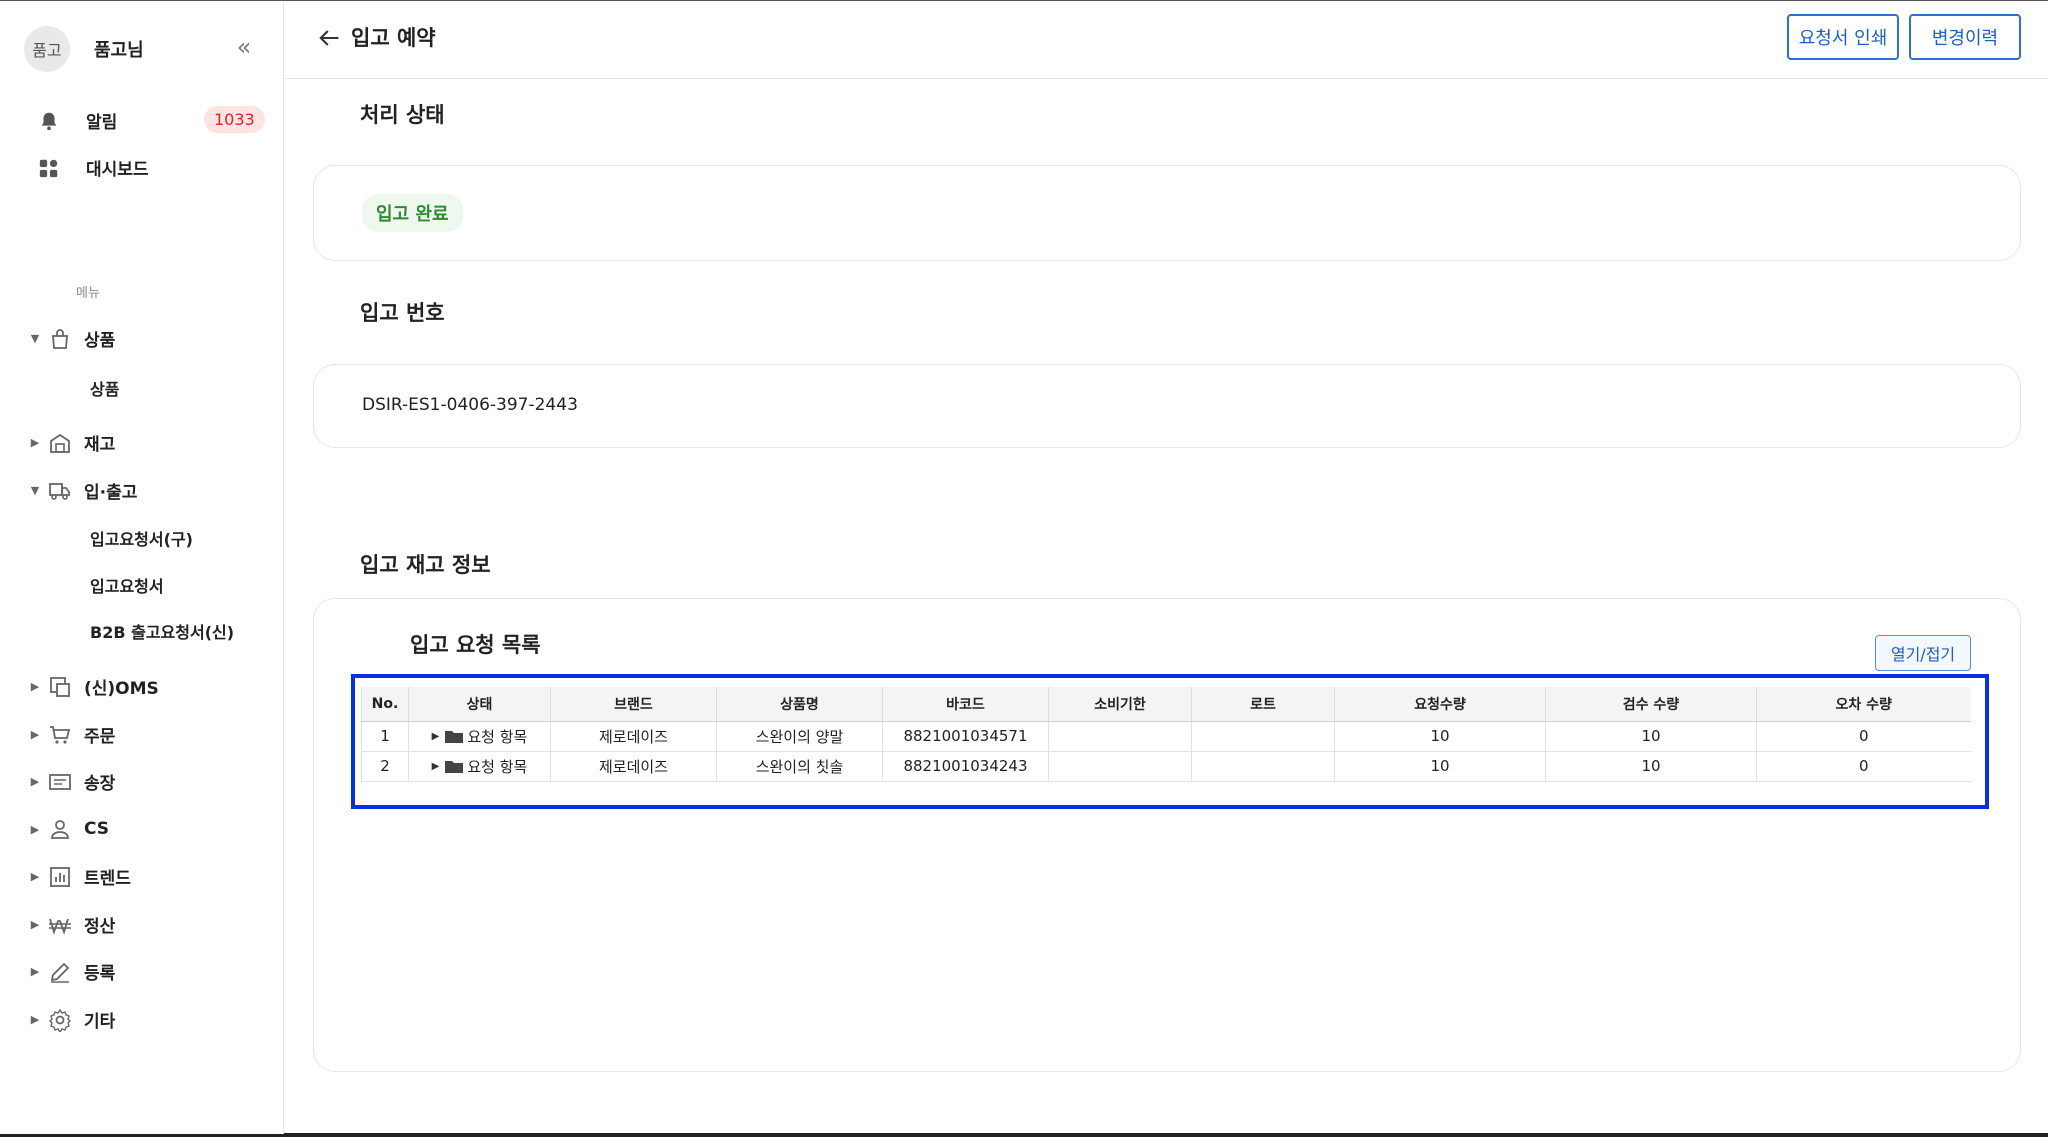 The width and height of the screenshot is (2048, 1137). Describe the element at coordinates (100, 974) in the screenshot. I see `sidebar-item-label: 등록` at that location.